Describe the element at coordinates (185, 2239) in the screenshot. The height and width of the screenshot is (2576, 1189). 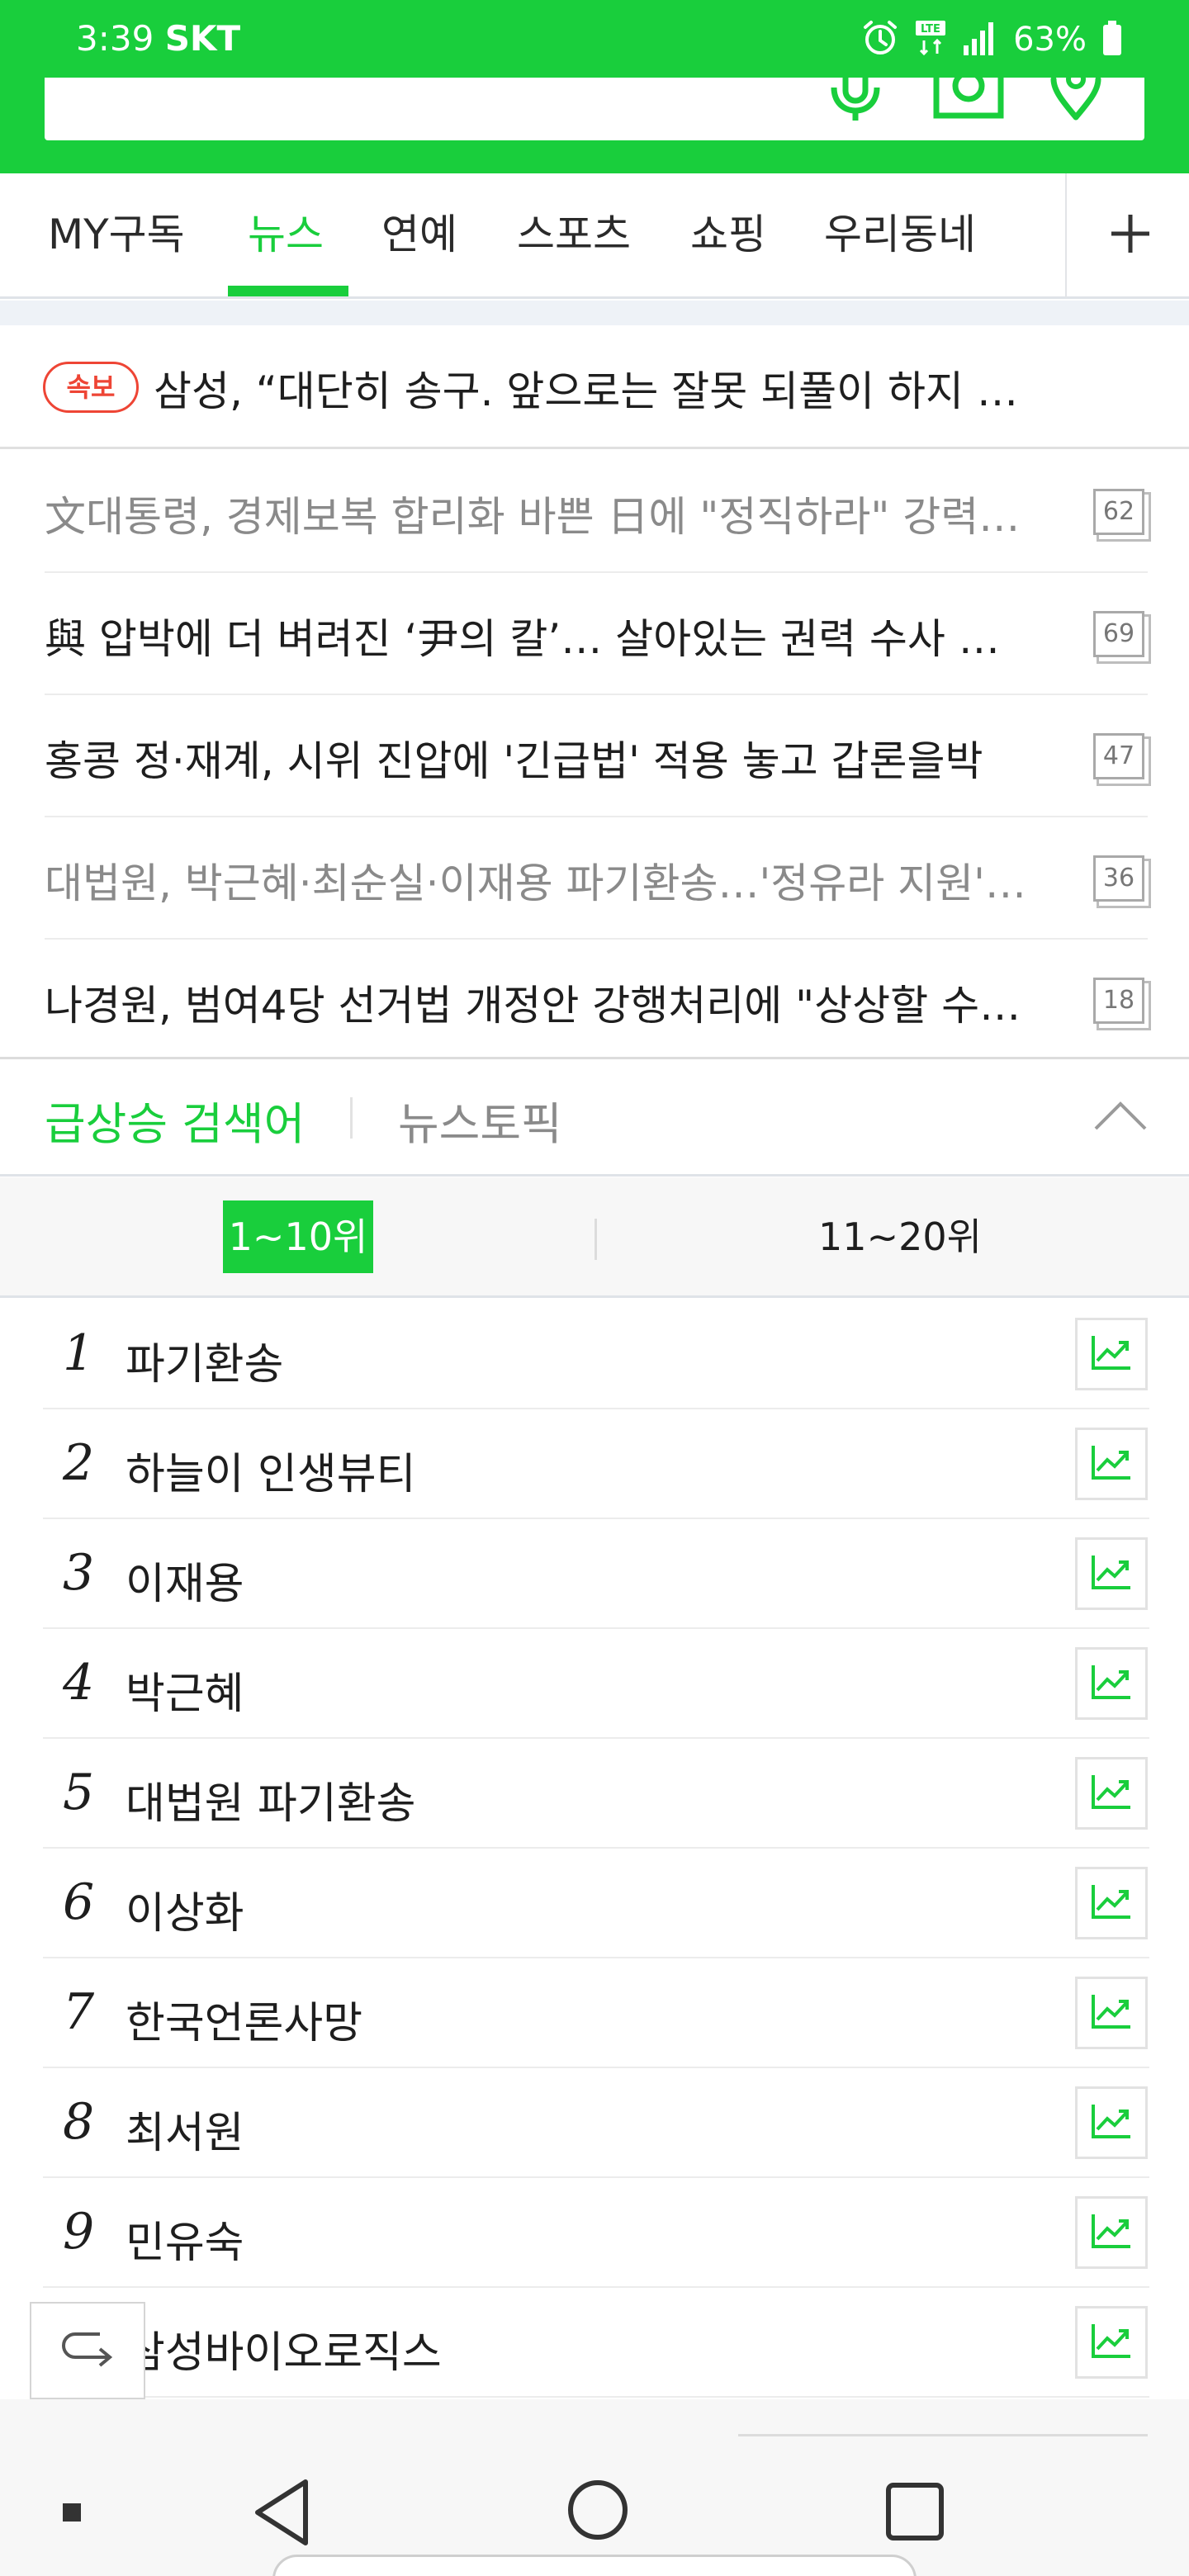
I see `rank-term: 민유숙` at that location.